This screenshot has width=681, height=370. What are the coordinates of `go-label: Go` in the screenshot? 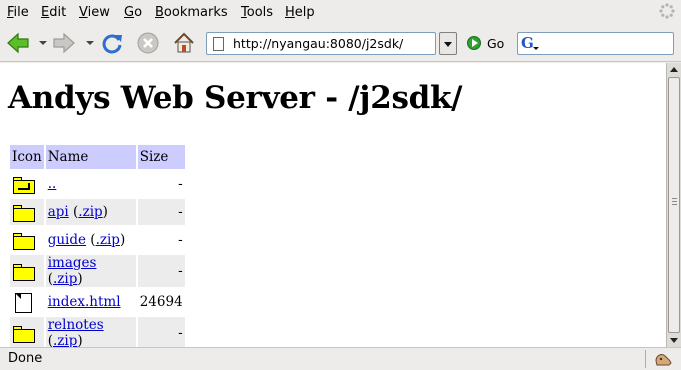 It's located at (496, 43).